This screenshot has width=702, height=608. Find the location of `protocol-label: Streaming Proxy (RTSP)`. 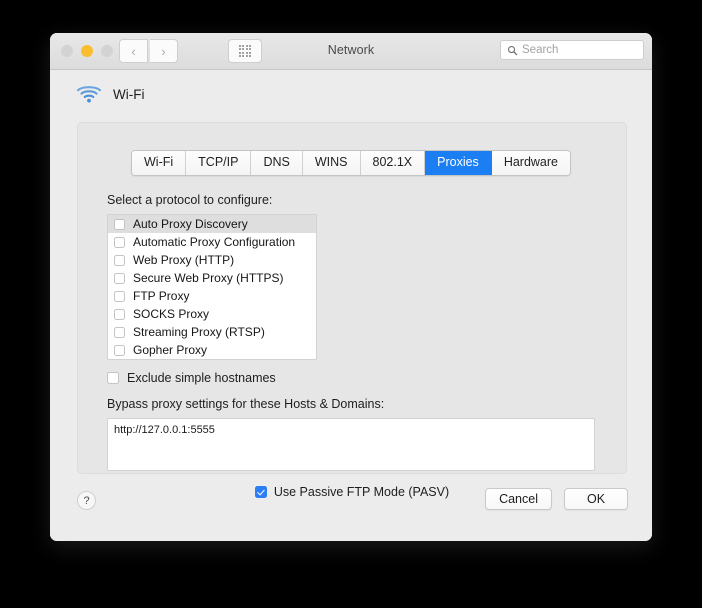

protocol-label: Streaming Proxy (RTSP) is located at coordinates (199, 332).